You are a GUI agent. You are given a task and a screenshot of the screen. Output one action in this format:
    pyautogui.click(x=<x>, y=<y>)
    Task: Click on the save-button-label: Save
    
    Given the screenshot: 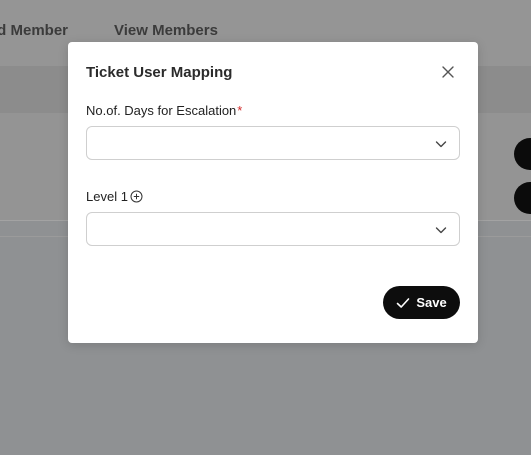 What is the action you would take?
    pyautogui.click(x=431, y=302)
    